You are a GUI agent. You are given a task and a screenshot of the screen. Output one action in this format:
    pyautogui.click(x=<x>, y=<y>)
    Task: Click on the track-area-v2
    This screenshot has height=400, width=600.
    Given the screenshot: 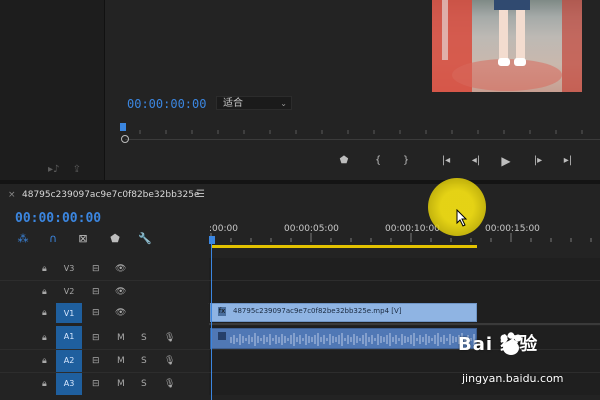 What is the action you would take?
    pyautogui.click(x=404, y=292)
    